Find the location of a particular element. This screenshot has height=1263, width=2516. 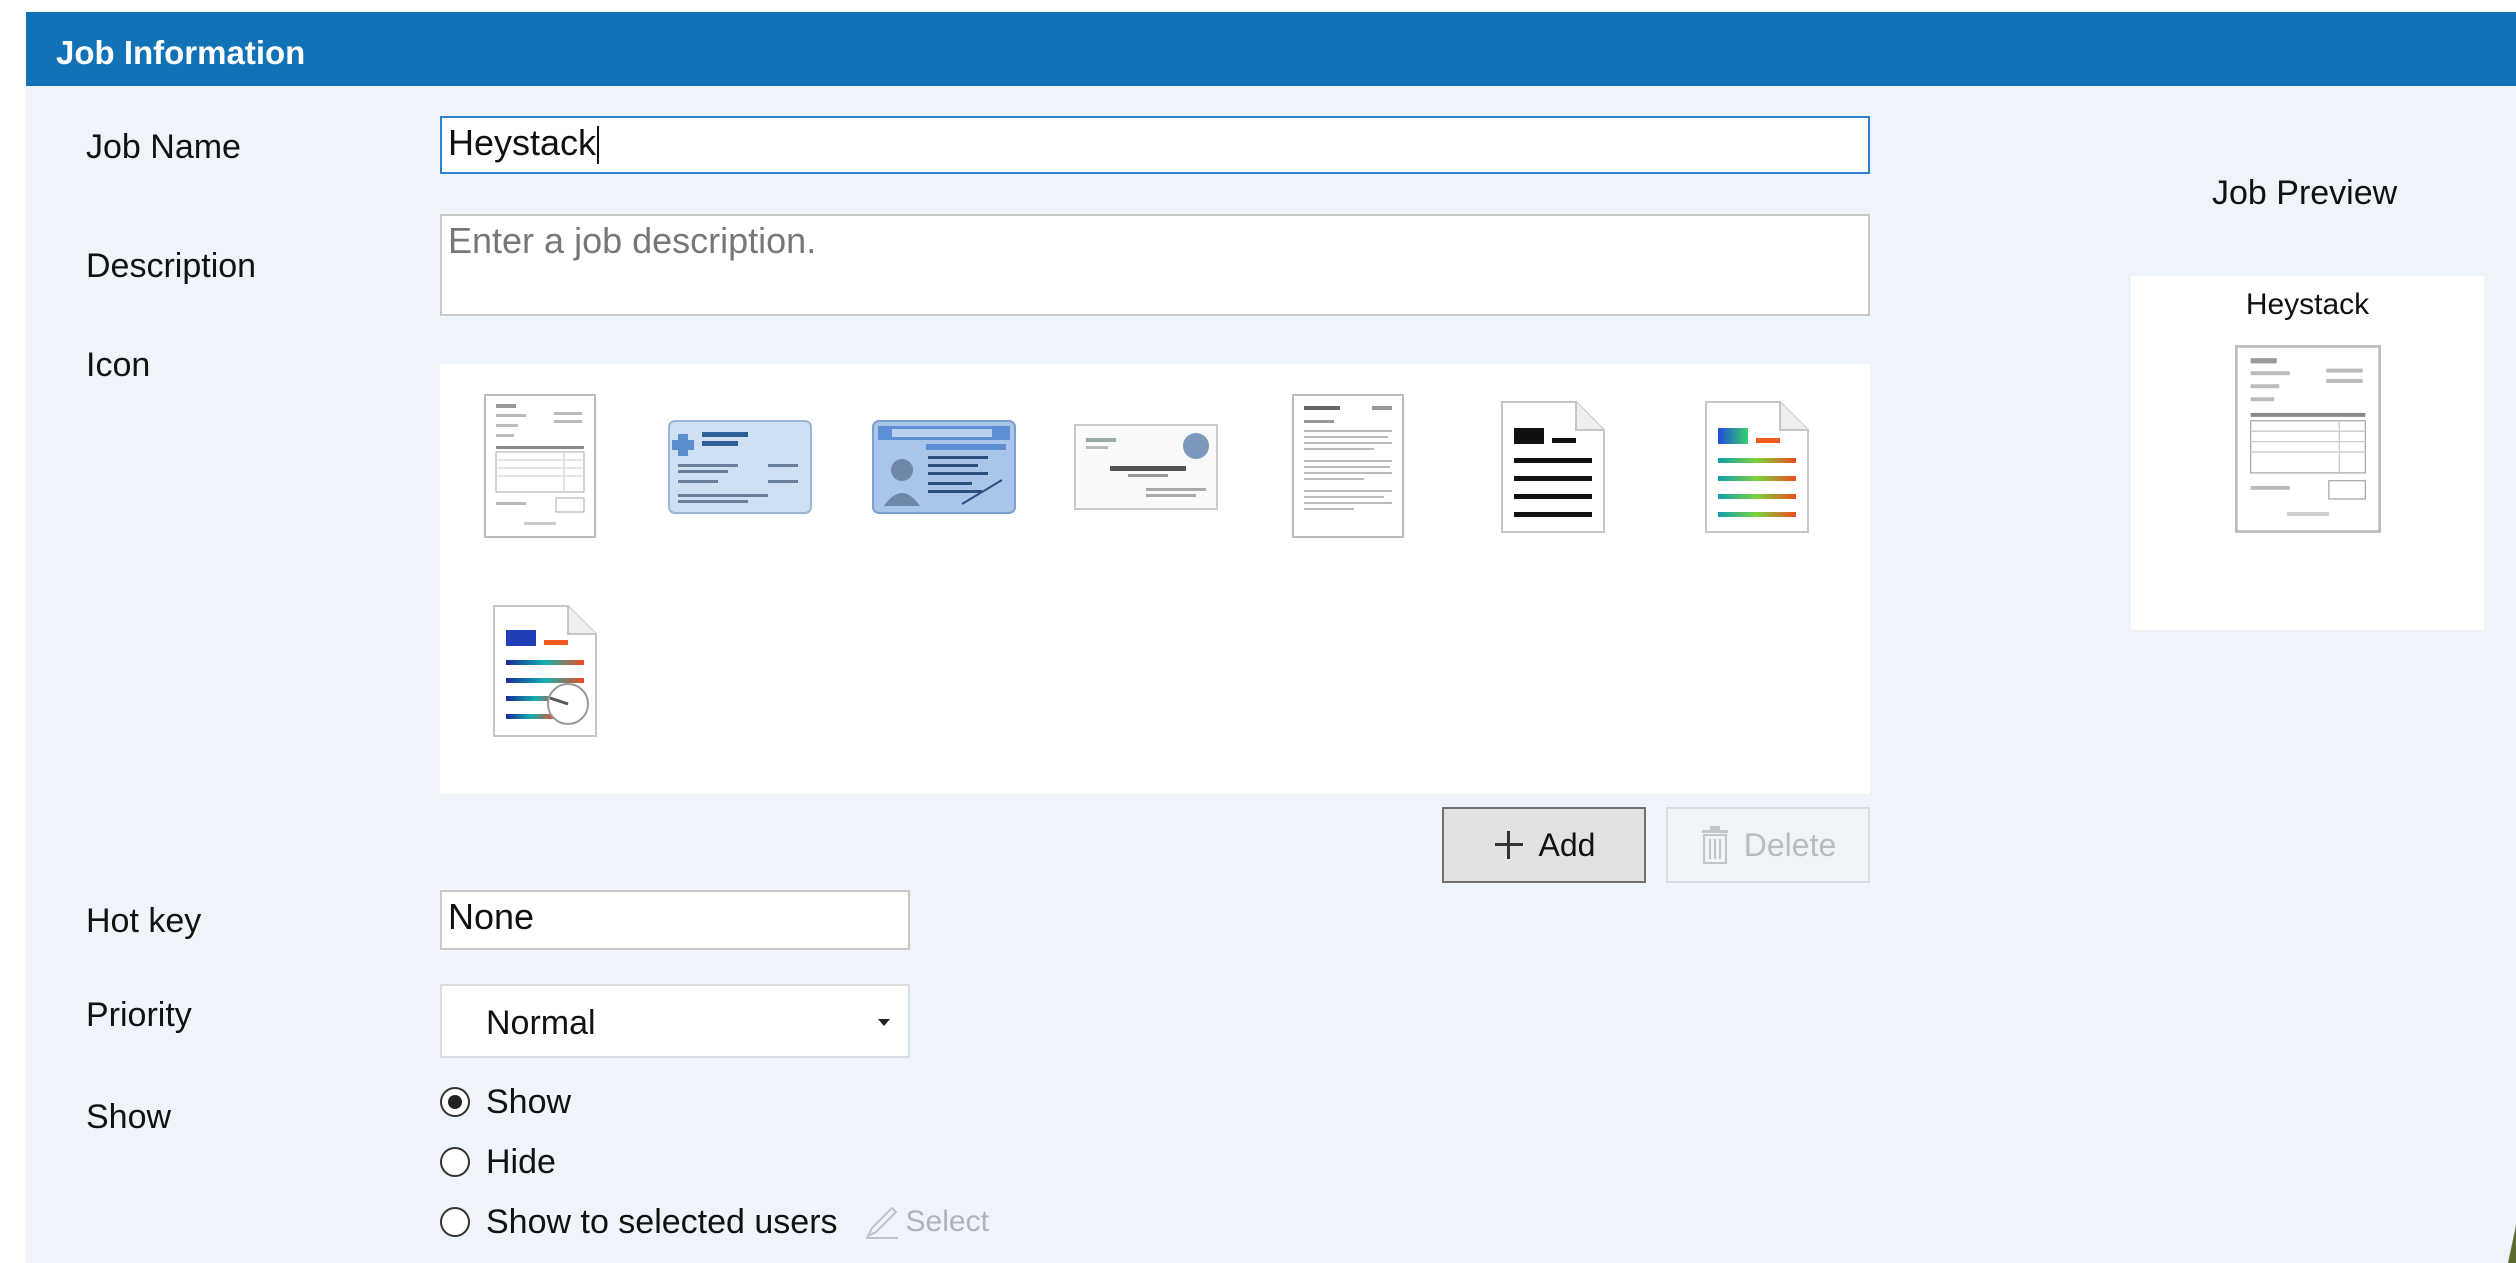

description-placeholder: Enter a job description. is located at coordinates (632, 240).